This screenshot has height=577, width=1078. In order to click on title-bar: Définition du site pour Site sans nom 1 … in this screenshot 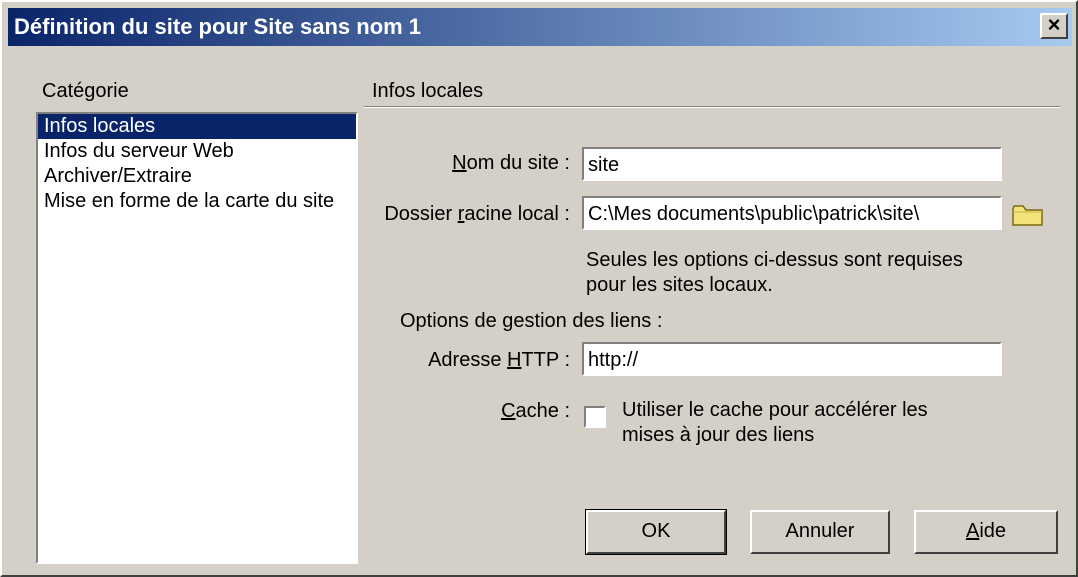, I will do `click(540, 27)`.